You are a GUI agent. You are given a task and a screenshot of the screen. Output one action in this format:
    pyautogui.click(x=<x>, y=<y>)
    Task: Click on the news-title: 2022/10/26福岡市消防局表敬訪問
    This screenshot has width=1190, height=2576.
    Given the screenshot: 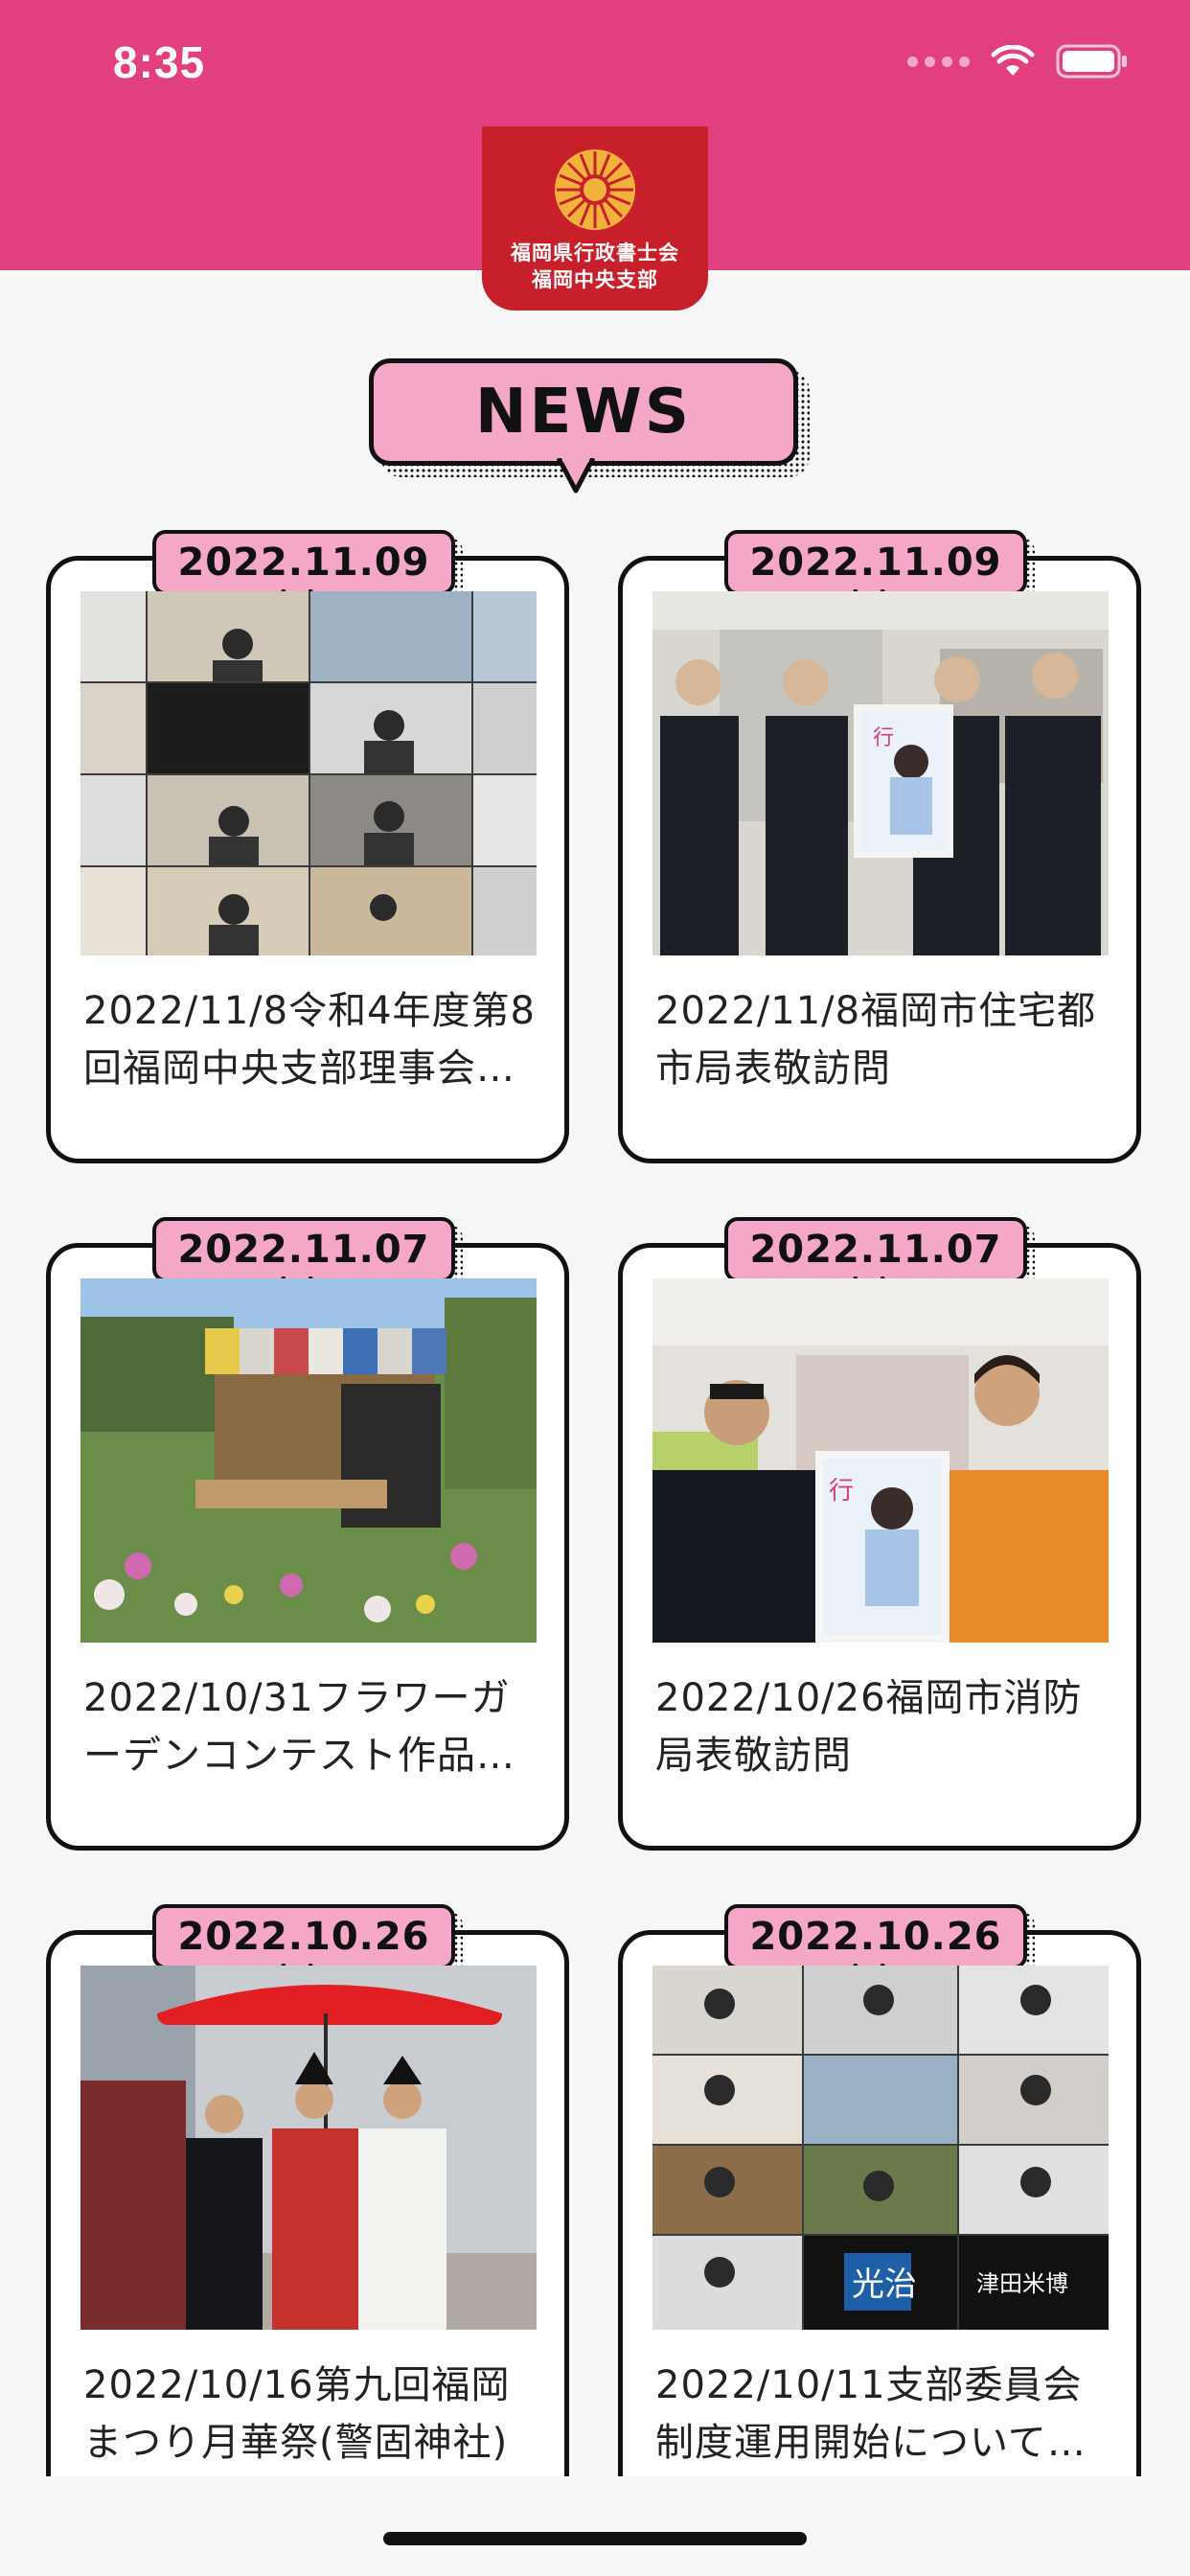 What is the action you would take?
    pyautogui.click(x=869, y=1727)
    